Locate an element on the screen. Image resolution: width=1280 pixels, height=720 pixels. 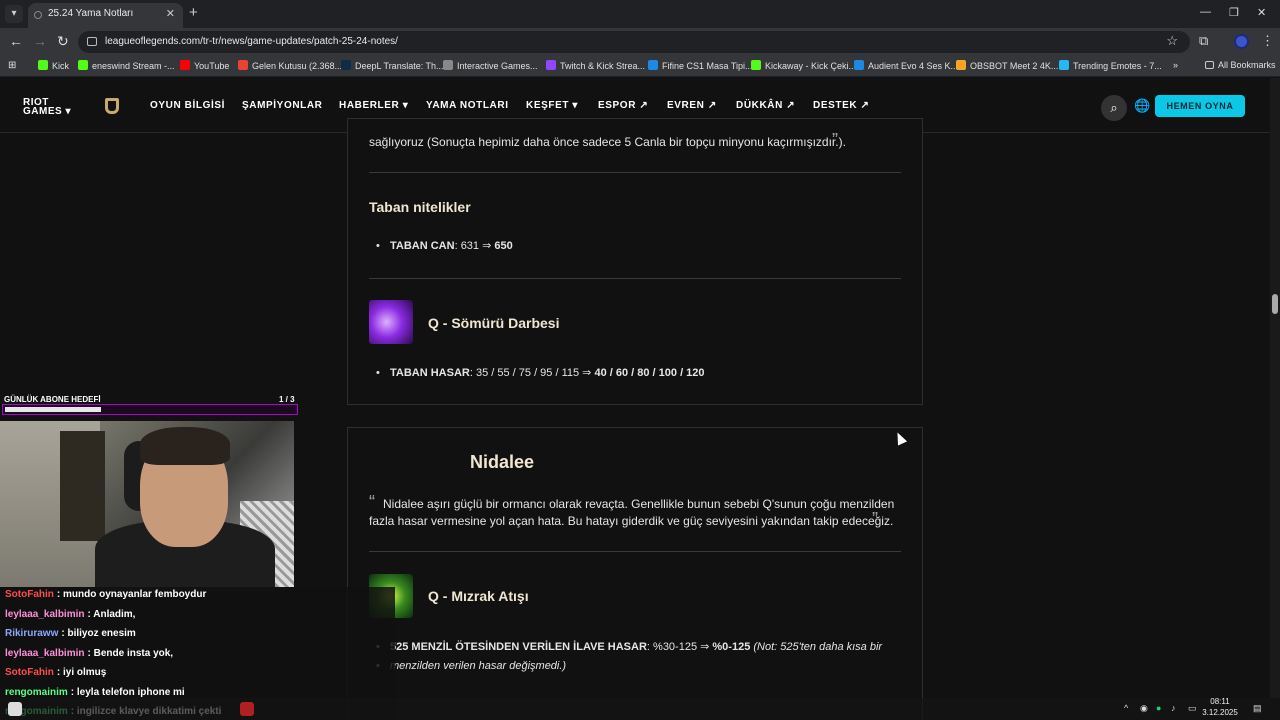
tray-overflow-icon: ^ is located at coordinates (1126, 708).